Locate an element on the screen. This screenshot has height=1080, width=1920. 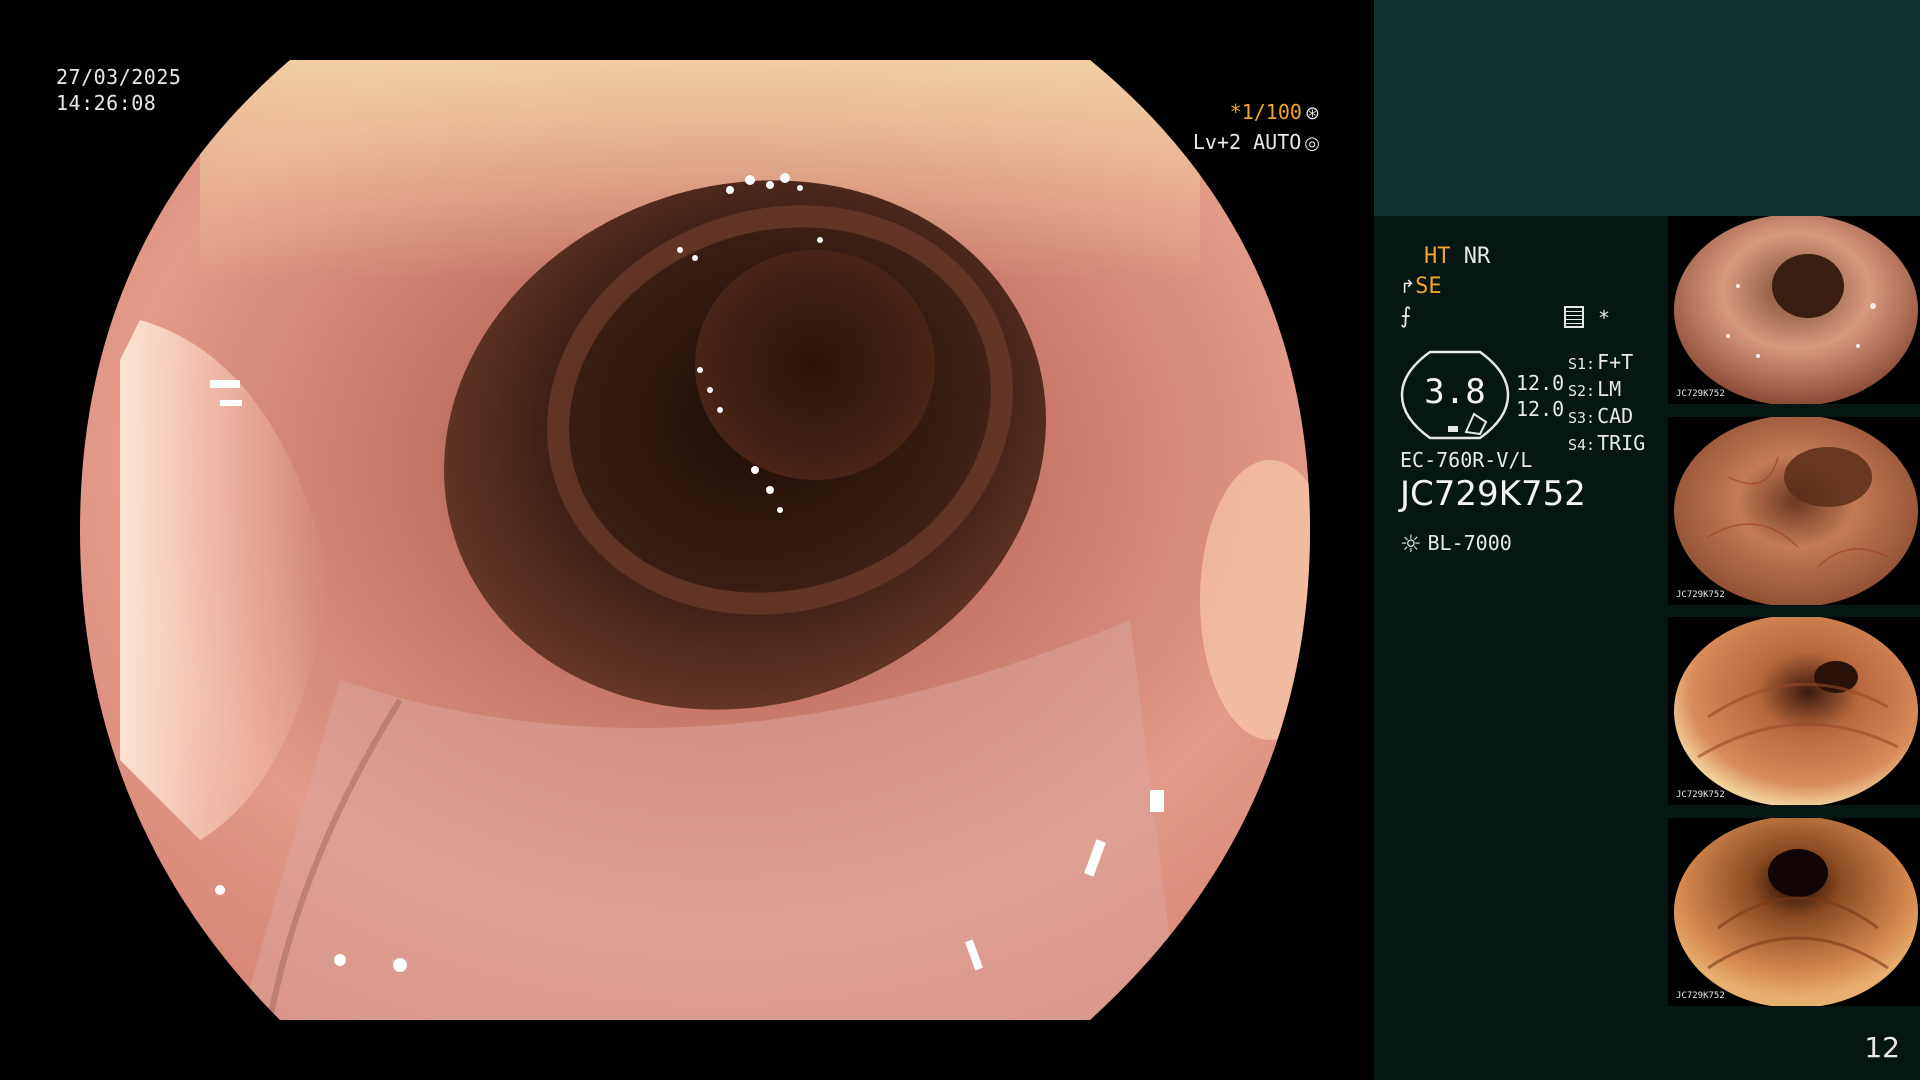
slot-item: S1: F+T is located at coordinates (1601, 362).